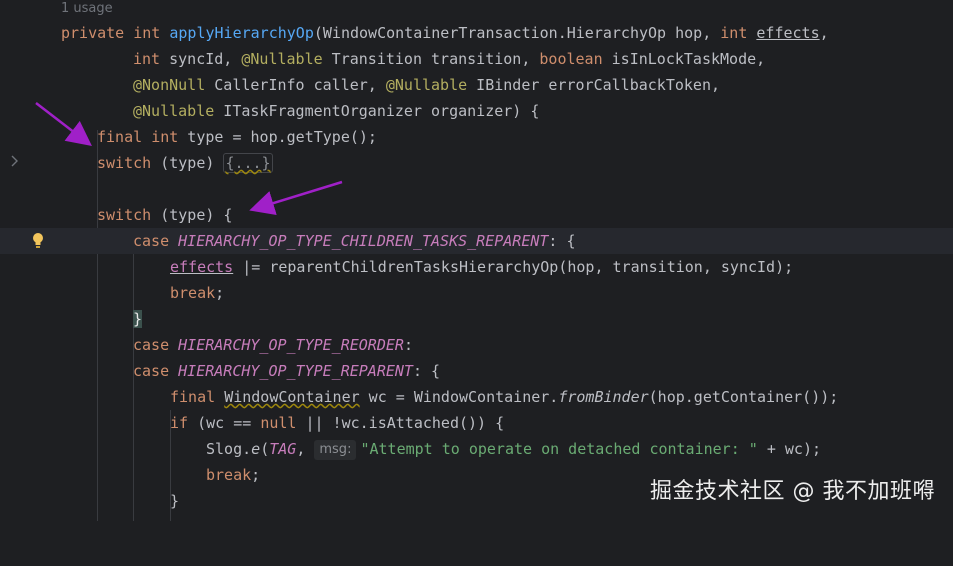  Describe the element at coordinates (603, 397) in the screenshot. I see `static-method: fromBinder` at that location.